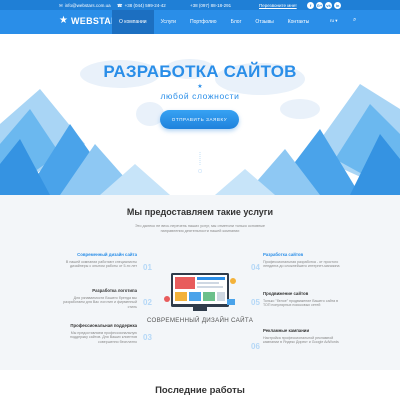  Describe the element at coordinates (283, 254) in the screenshot. I see `service-title: Разработка сайтов` at that location.